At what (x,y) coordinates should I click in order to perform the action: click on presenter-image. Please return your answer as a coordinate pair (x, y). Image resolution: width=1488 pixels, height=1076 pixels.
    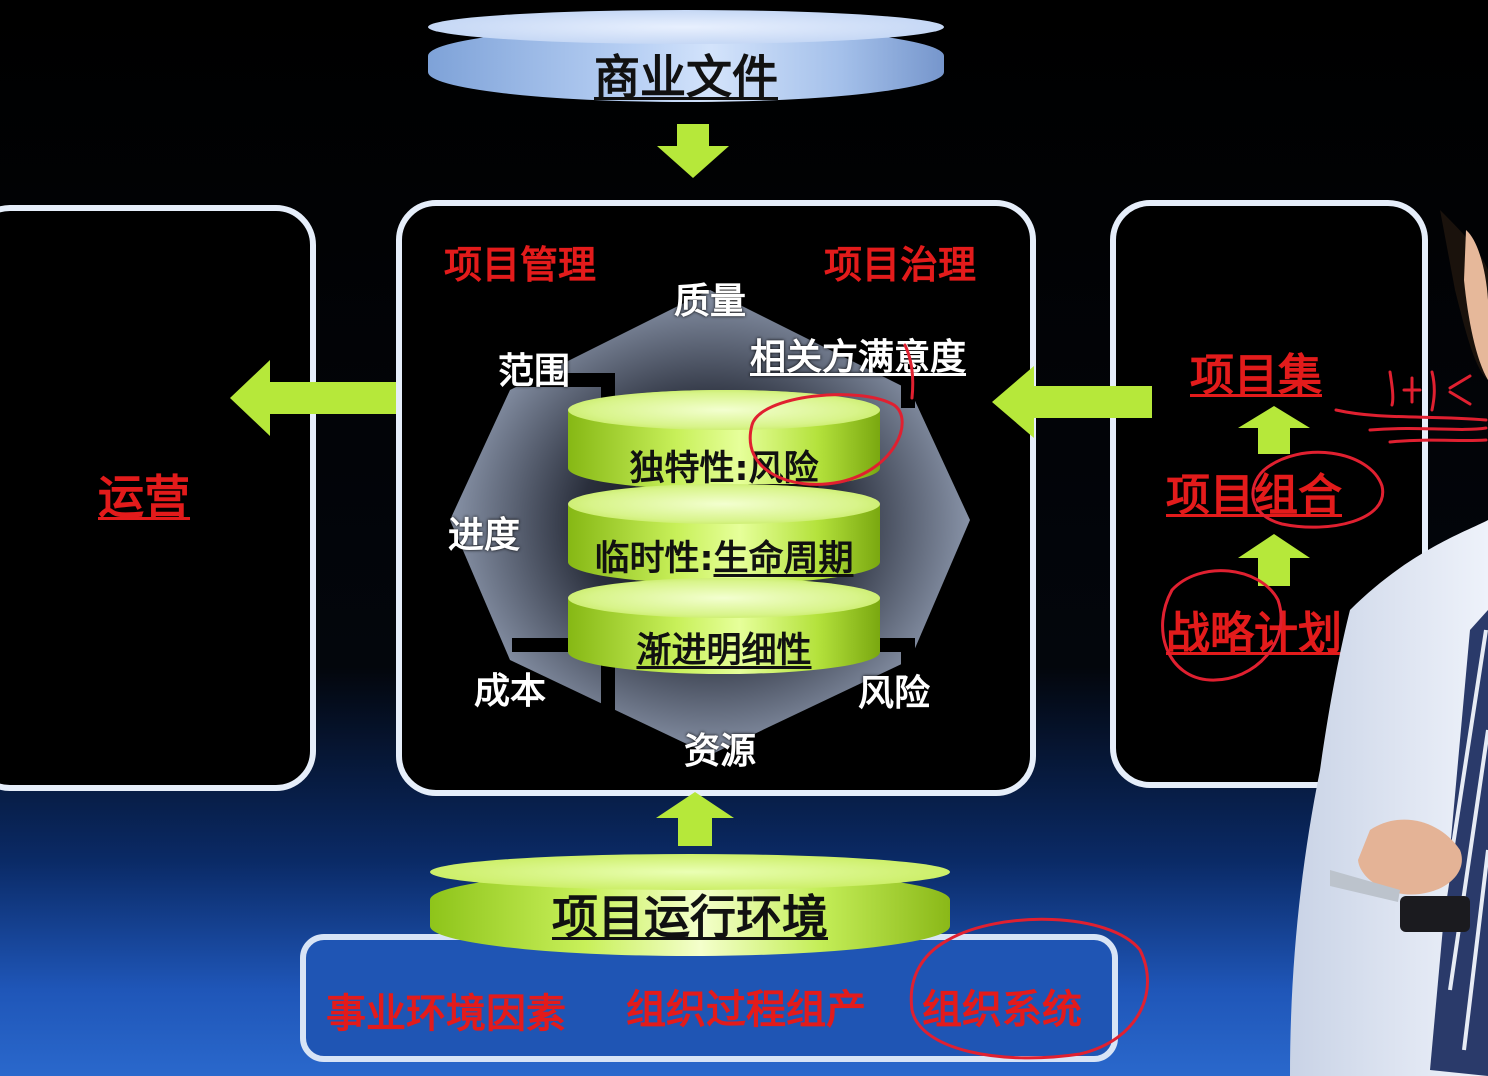
    Looking at the image, I should click on (1389, 643).